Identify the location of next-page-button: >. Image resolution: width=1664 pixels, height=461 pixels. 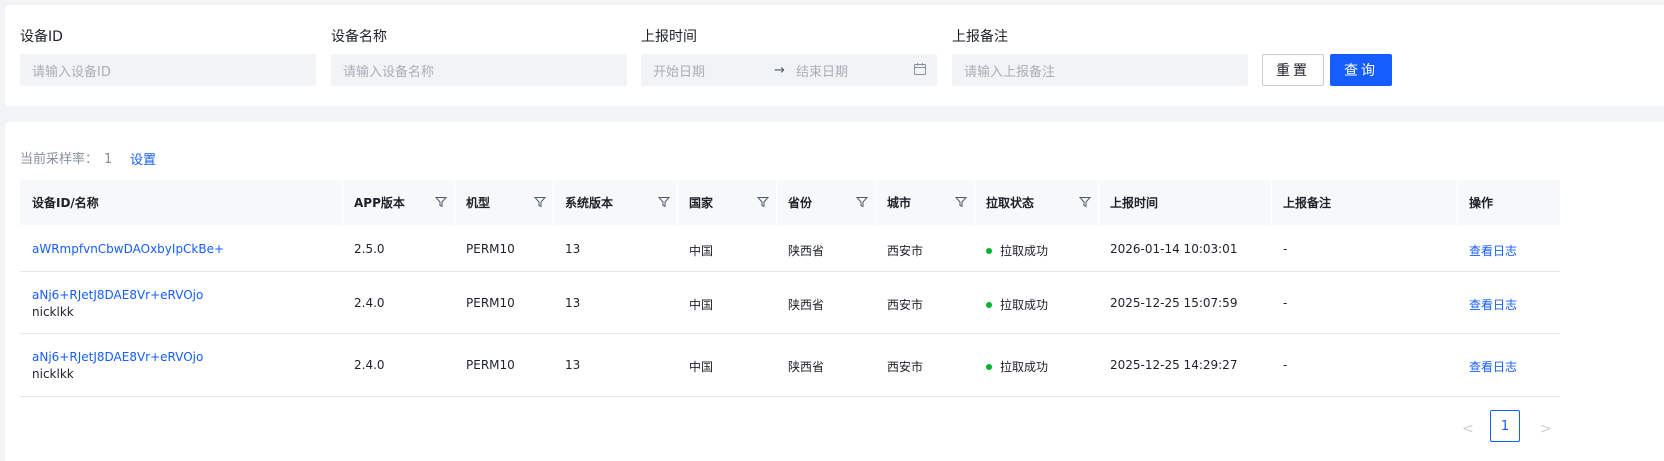
(1546, 429).